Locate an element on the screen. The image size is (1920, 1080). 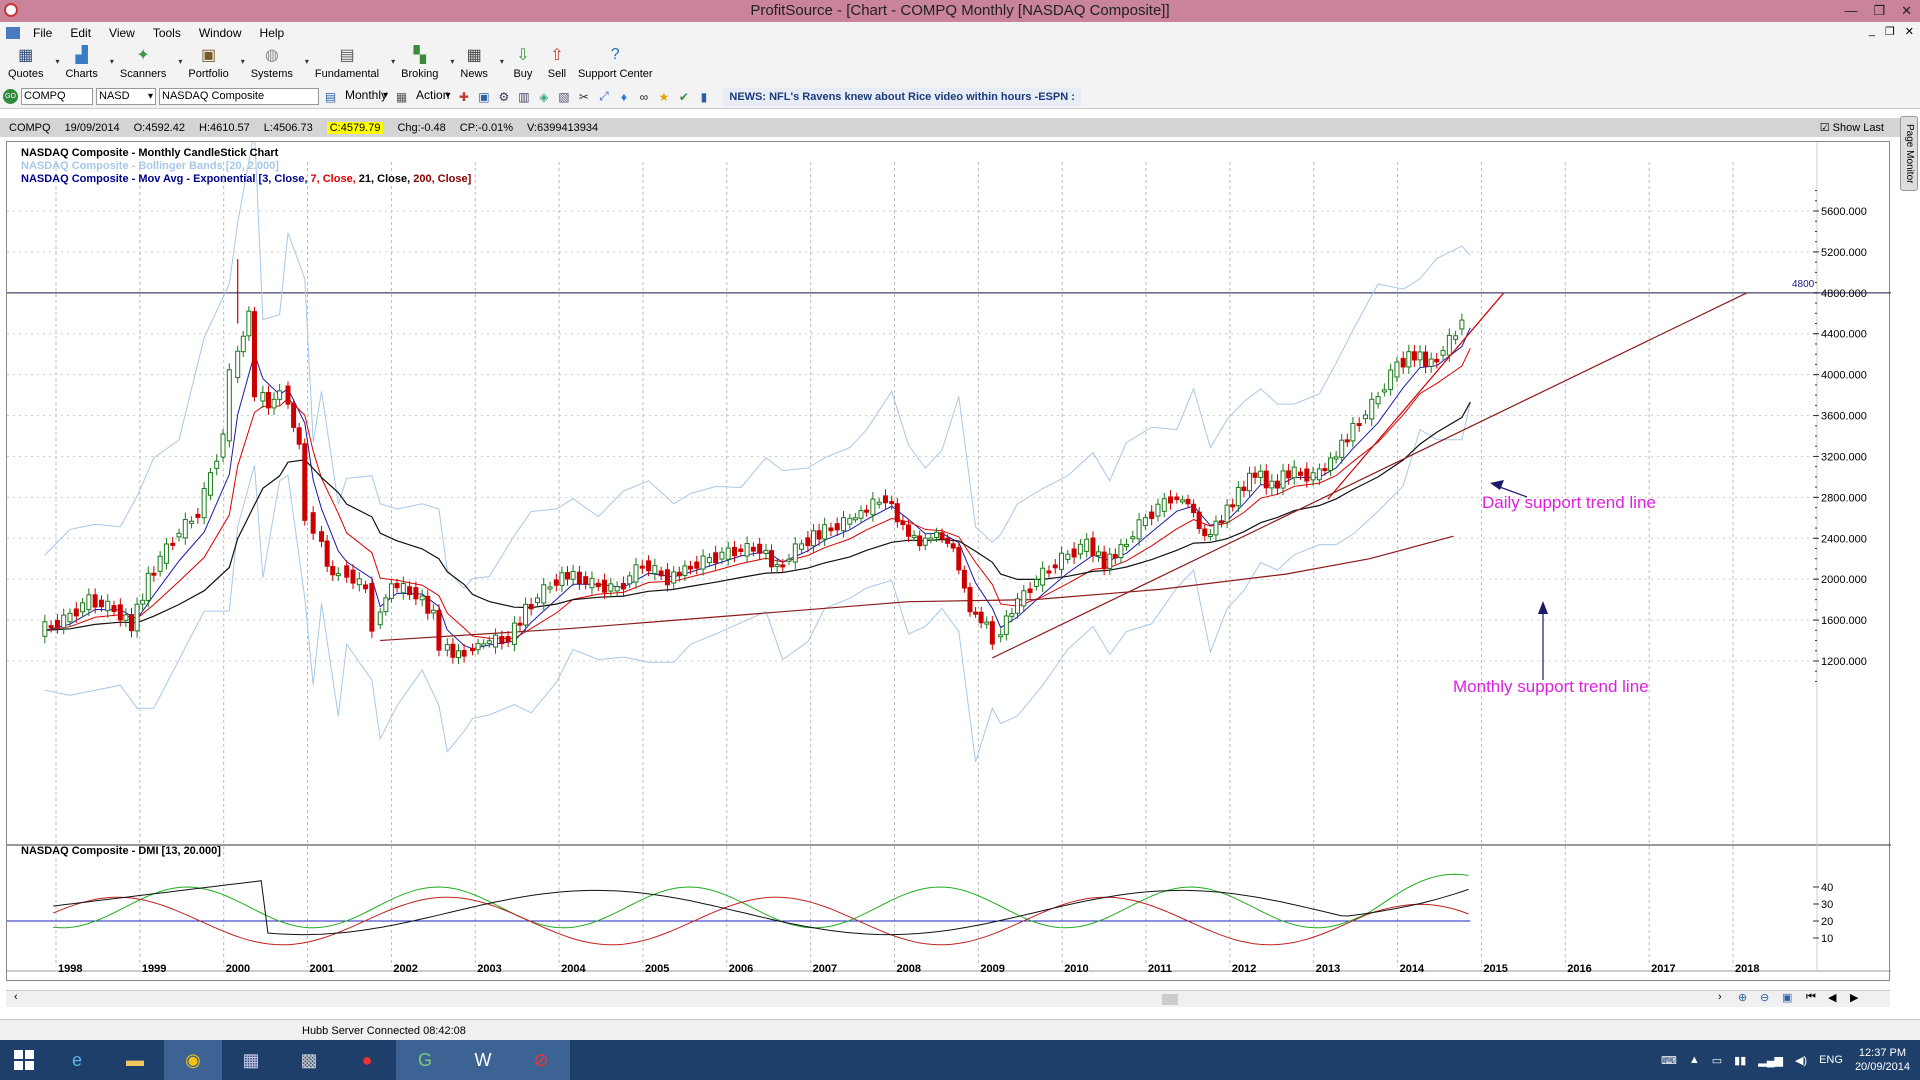
template-icon: ▥ is located at coordinates (523, 96).